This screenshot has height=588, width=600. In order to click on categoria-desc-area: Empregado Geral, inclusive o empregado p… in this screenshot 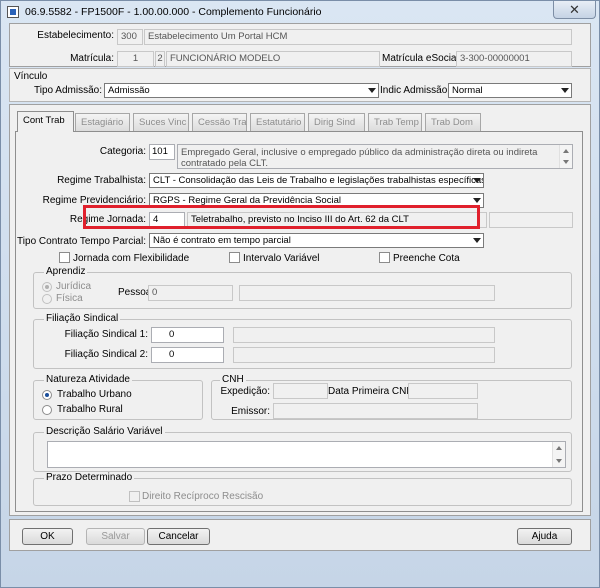, I will do `click(375, 156)`.